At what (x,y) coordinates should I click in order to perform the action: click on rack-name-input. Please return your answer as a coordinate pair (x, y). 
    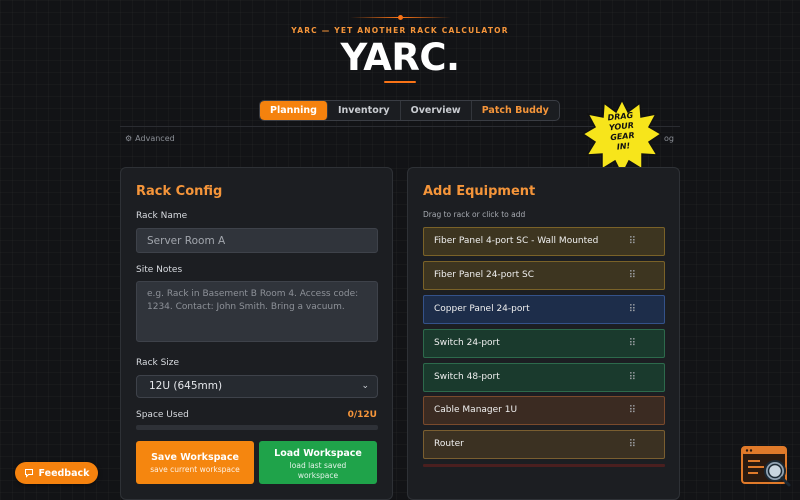
    Looking at the image, I should click on (257, 240).